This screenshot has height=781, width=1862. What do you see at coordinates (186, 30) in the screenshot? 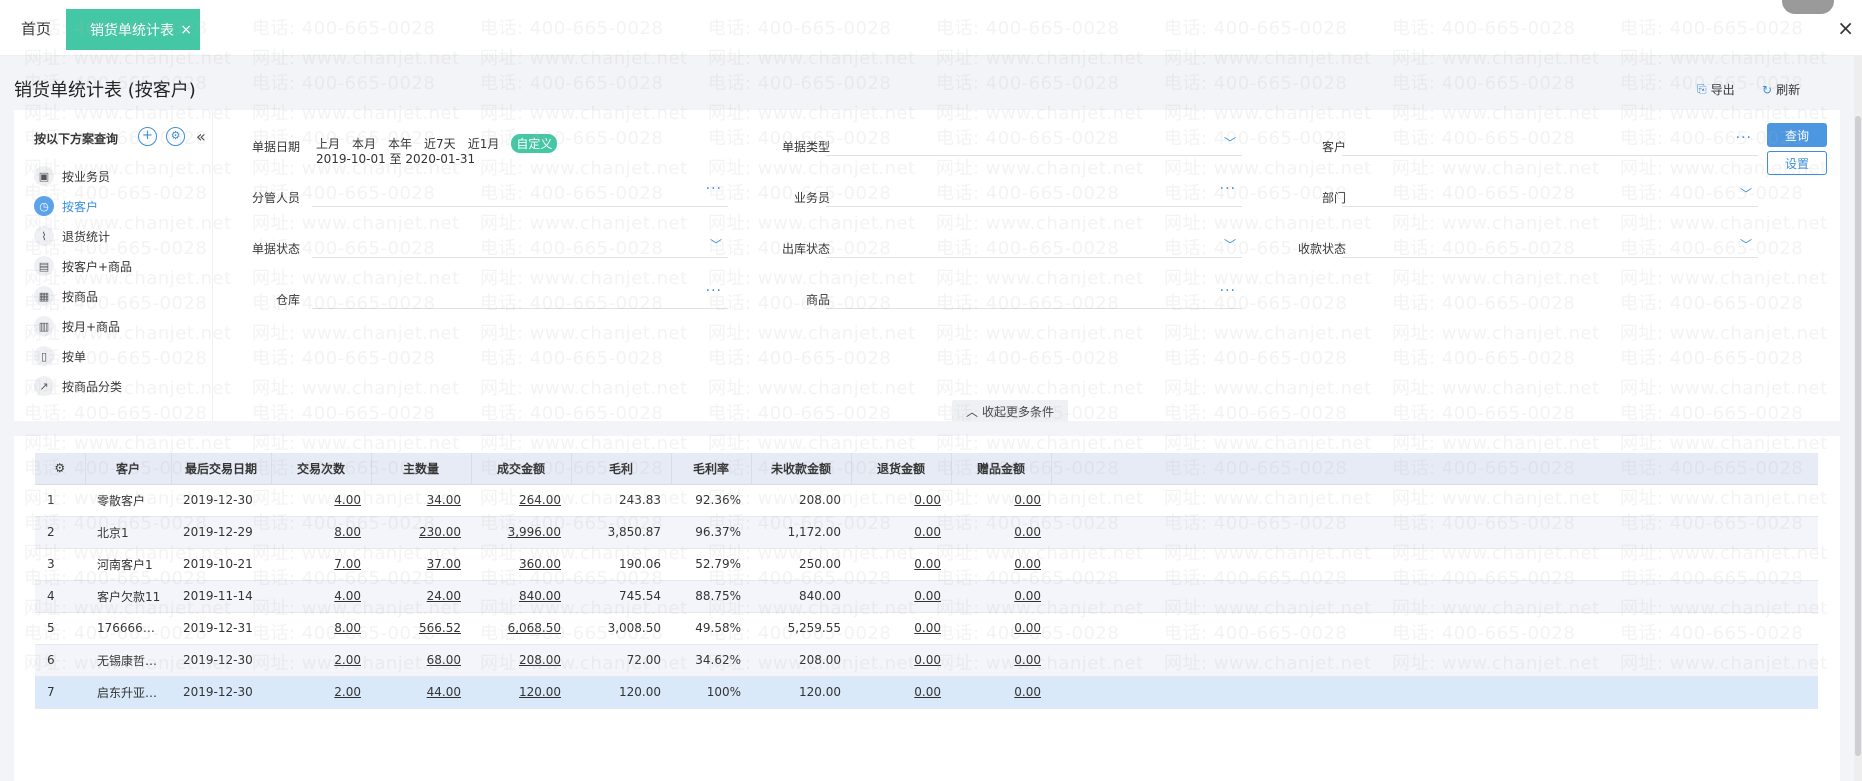
I see `tab-close-icon: ×` at bounding box center [186, 30].